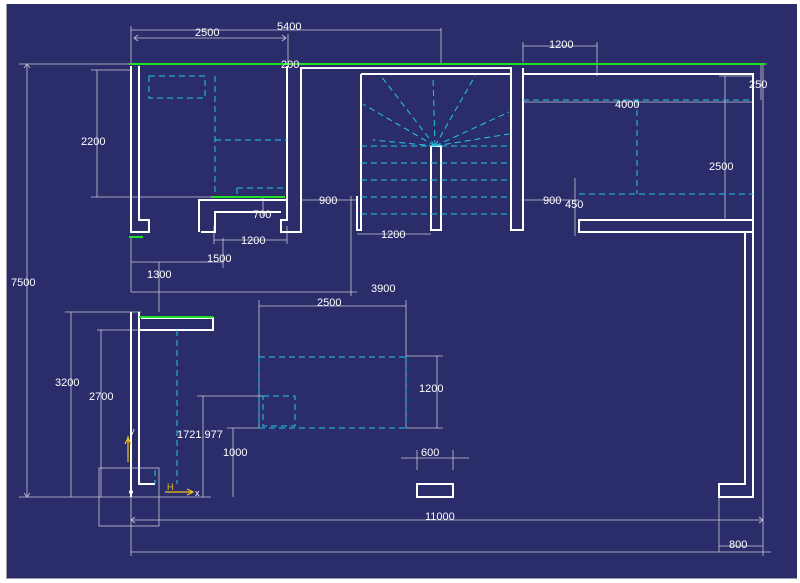 The image size is (800, 583). What do you see at coordinates (738, 545) in the screenshot?
I see `dim-800: 800` at bounding box center [738, 545].